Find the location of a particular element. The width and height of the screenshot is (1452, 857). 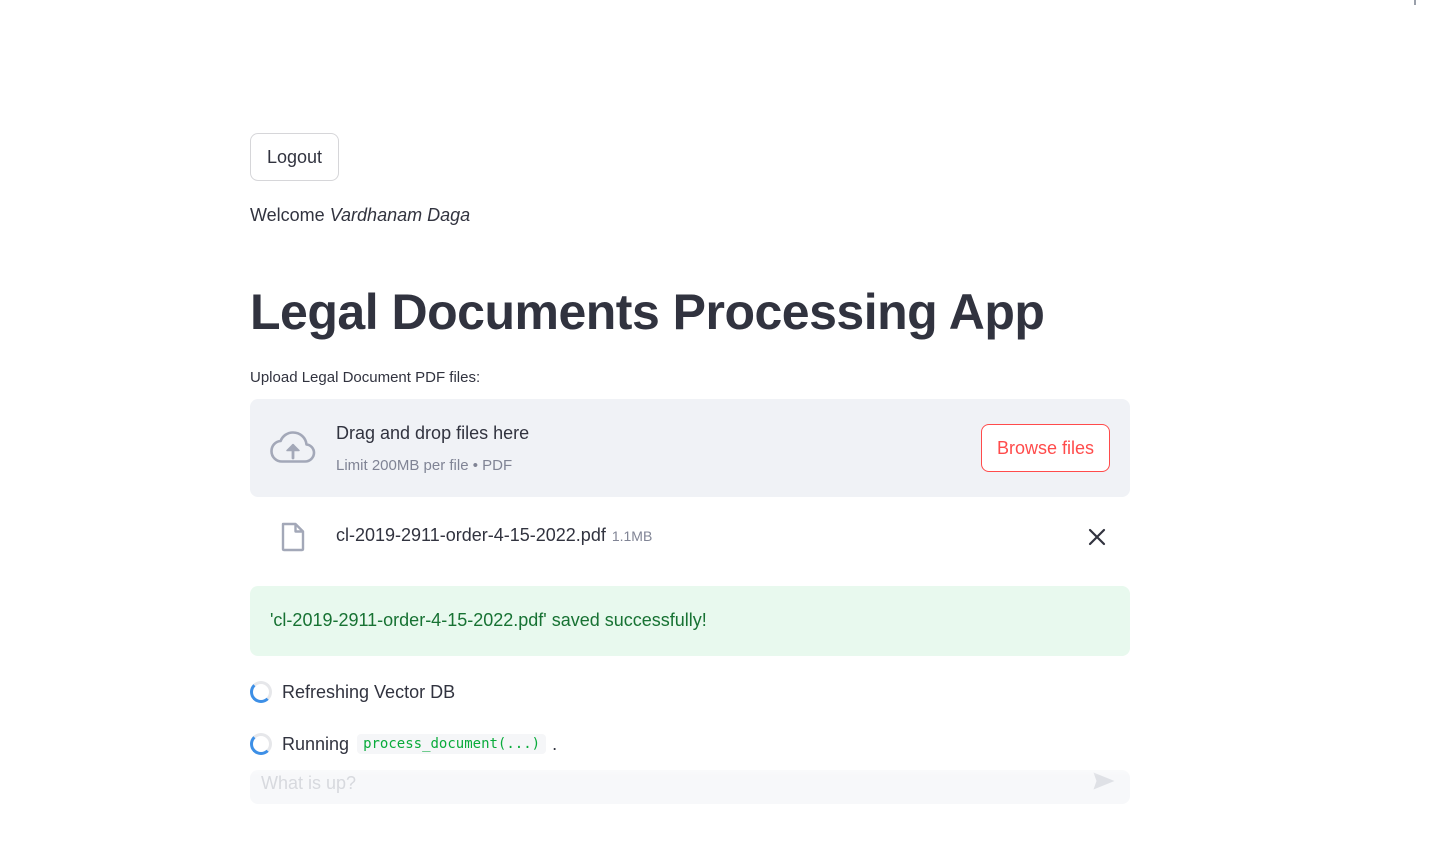

uploaded-file-name: cl-2019-2911-order-4-15-2022.pdf is located at coordinates (471, 535).